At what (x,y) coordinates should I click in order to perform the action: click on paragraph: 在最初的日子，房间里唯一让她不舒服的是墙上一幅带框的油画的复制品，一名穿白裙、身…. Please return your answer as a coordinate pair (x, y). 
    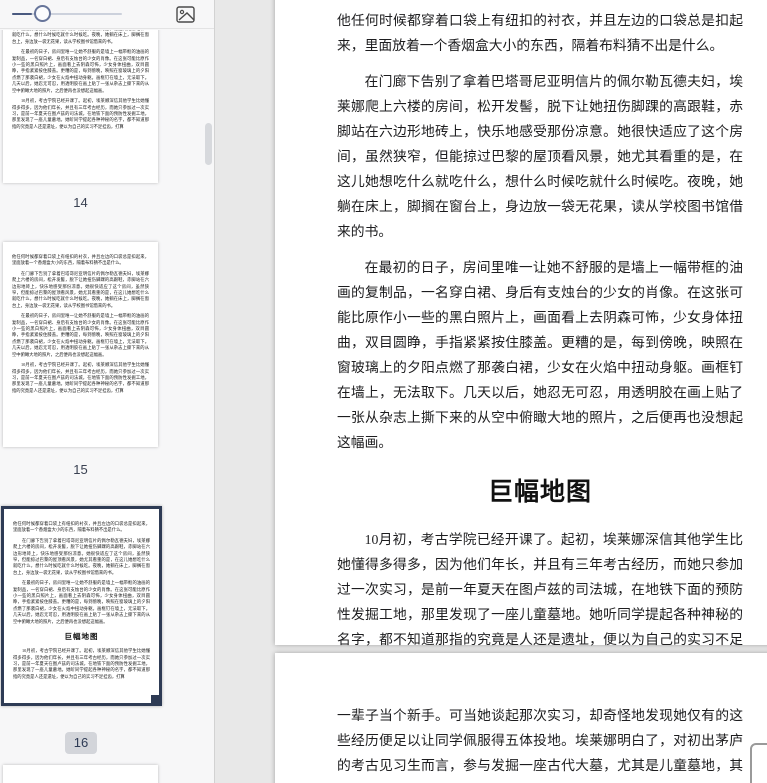
    Looking at the image, I should click on (540, 355).